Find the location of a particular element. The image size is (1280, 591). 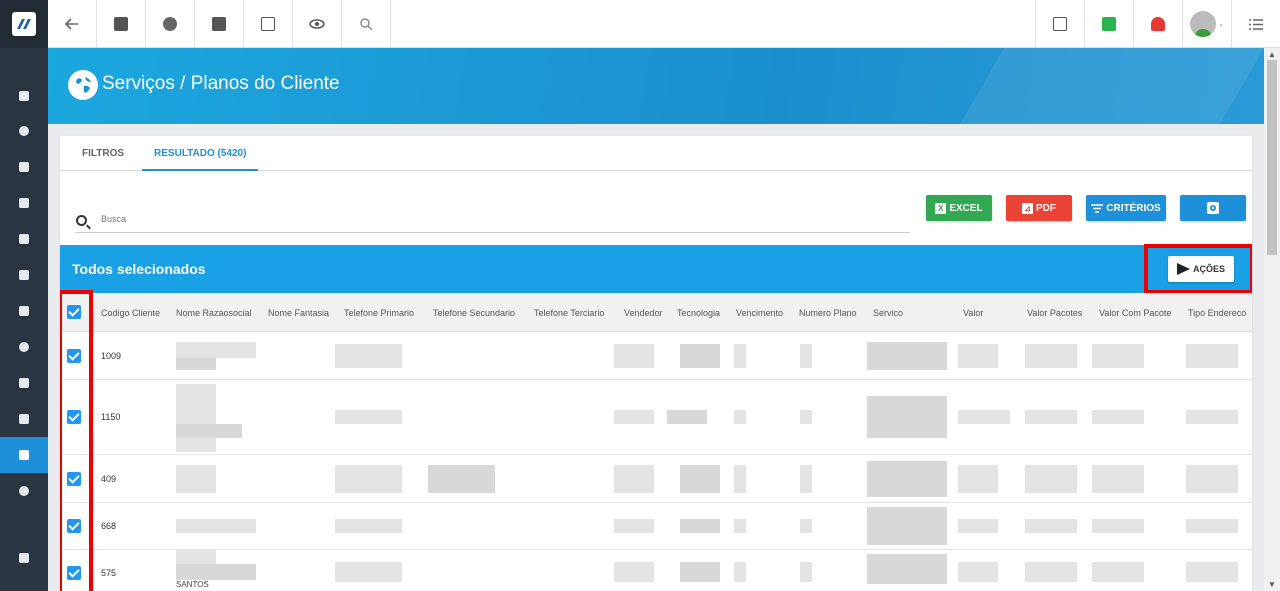

sidebar-item-dashboard is located at coordinates (24, 96).